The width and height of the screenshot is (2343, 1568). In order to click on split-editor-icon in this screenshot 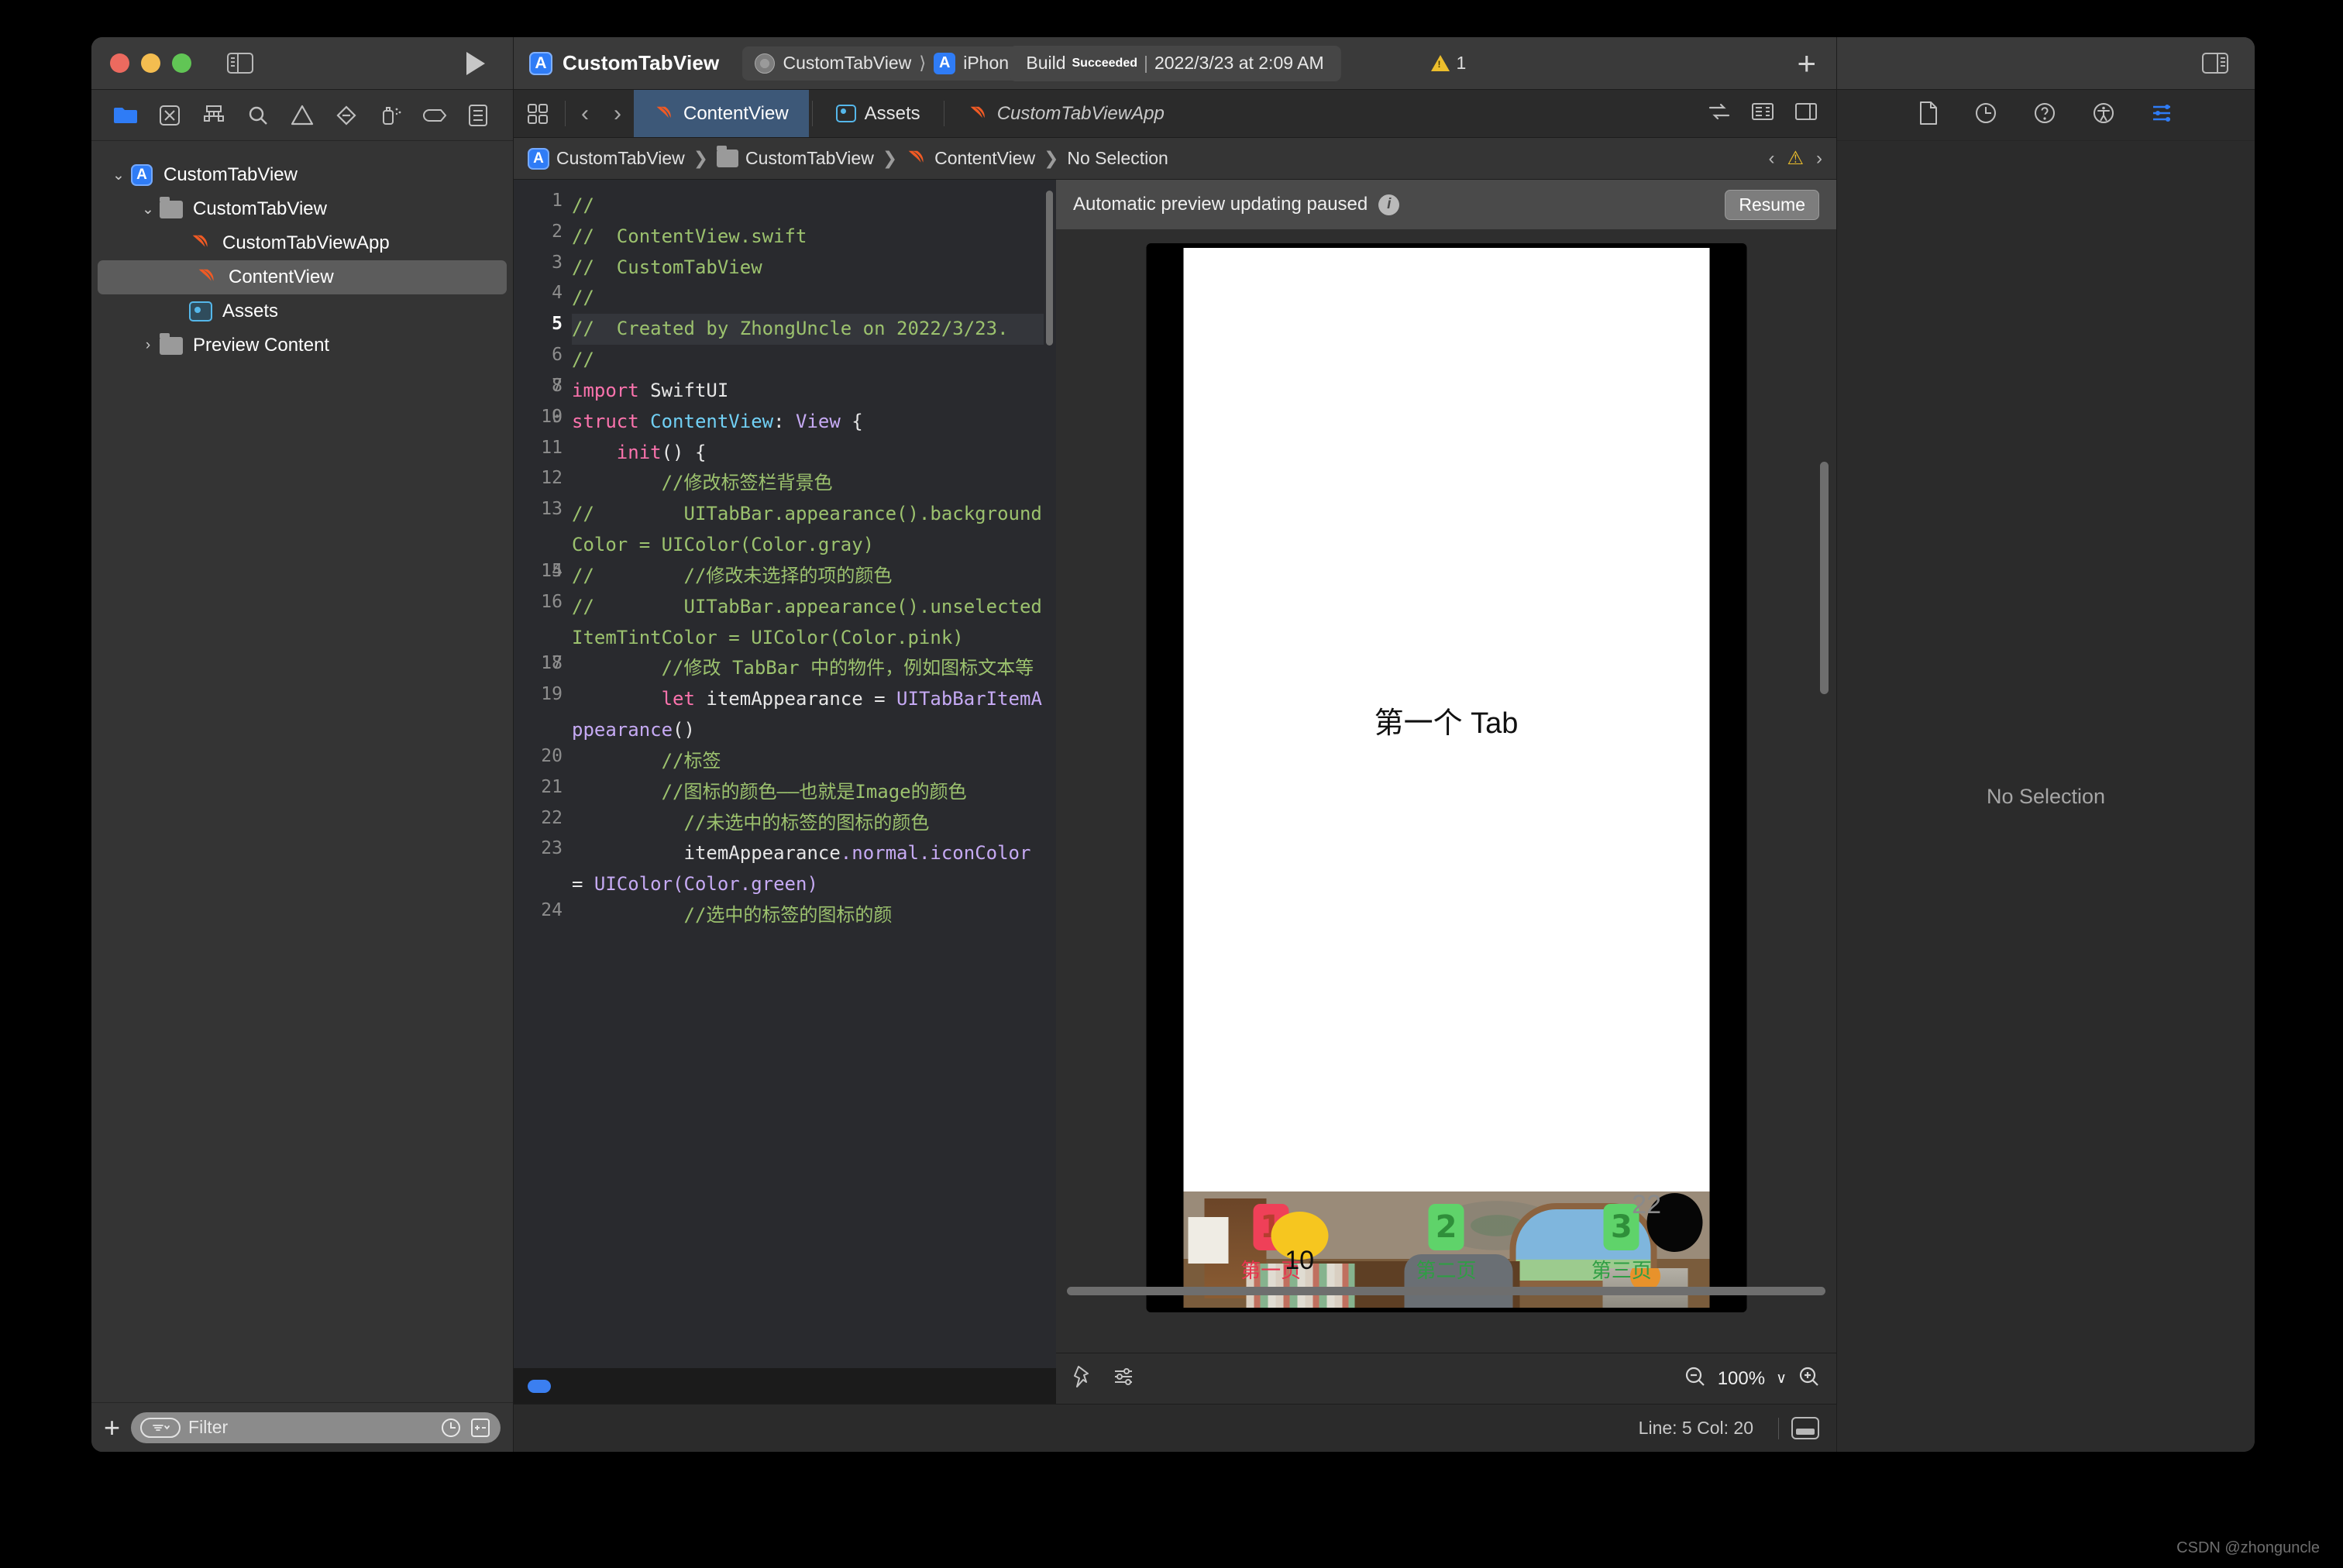, I will do `click(1806, 113)`.